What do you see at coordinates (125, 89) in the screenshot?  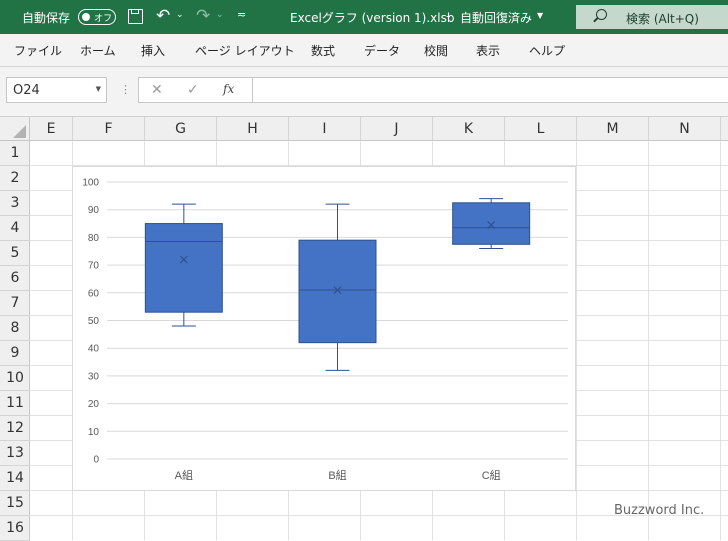 I see `more-options-icon: ⋮` at bounding box center [125, 89].